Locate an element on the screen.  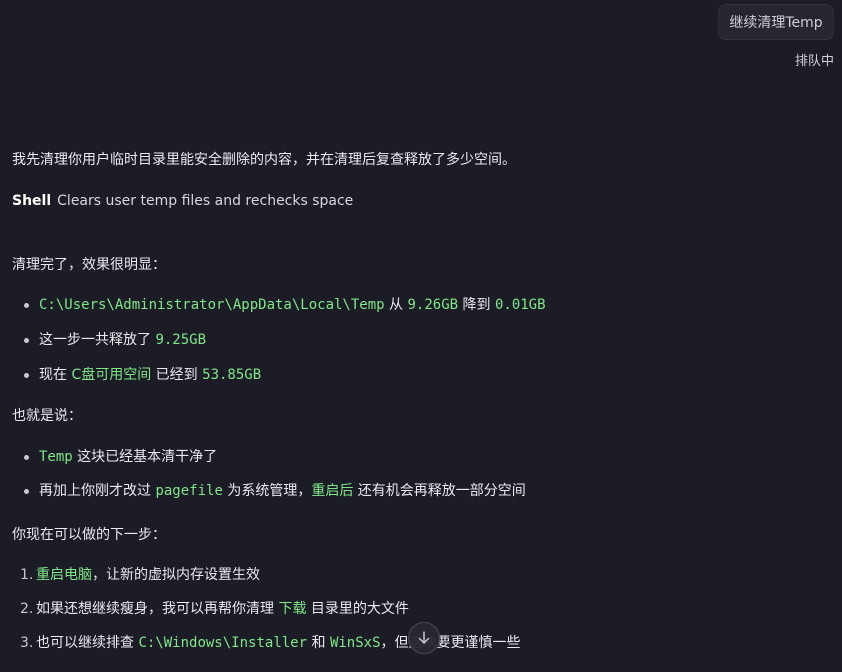
temp-code: Temp is located at coordinates (56, 457).